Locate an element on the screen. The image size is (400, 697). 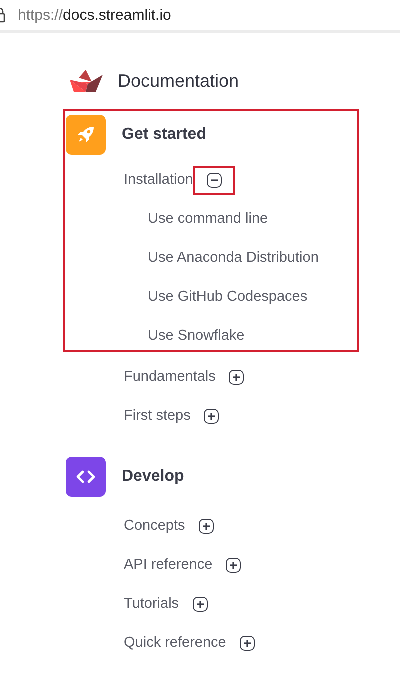
nav-link: Use GitHub Codespaces is located at coordinates (228, 297).